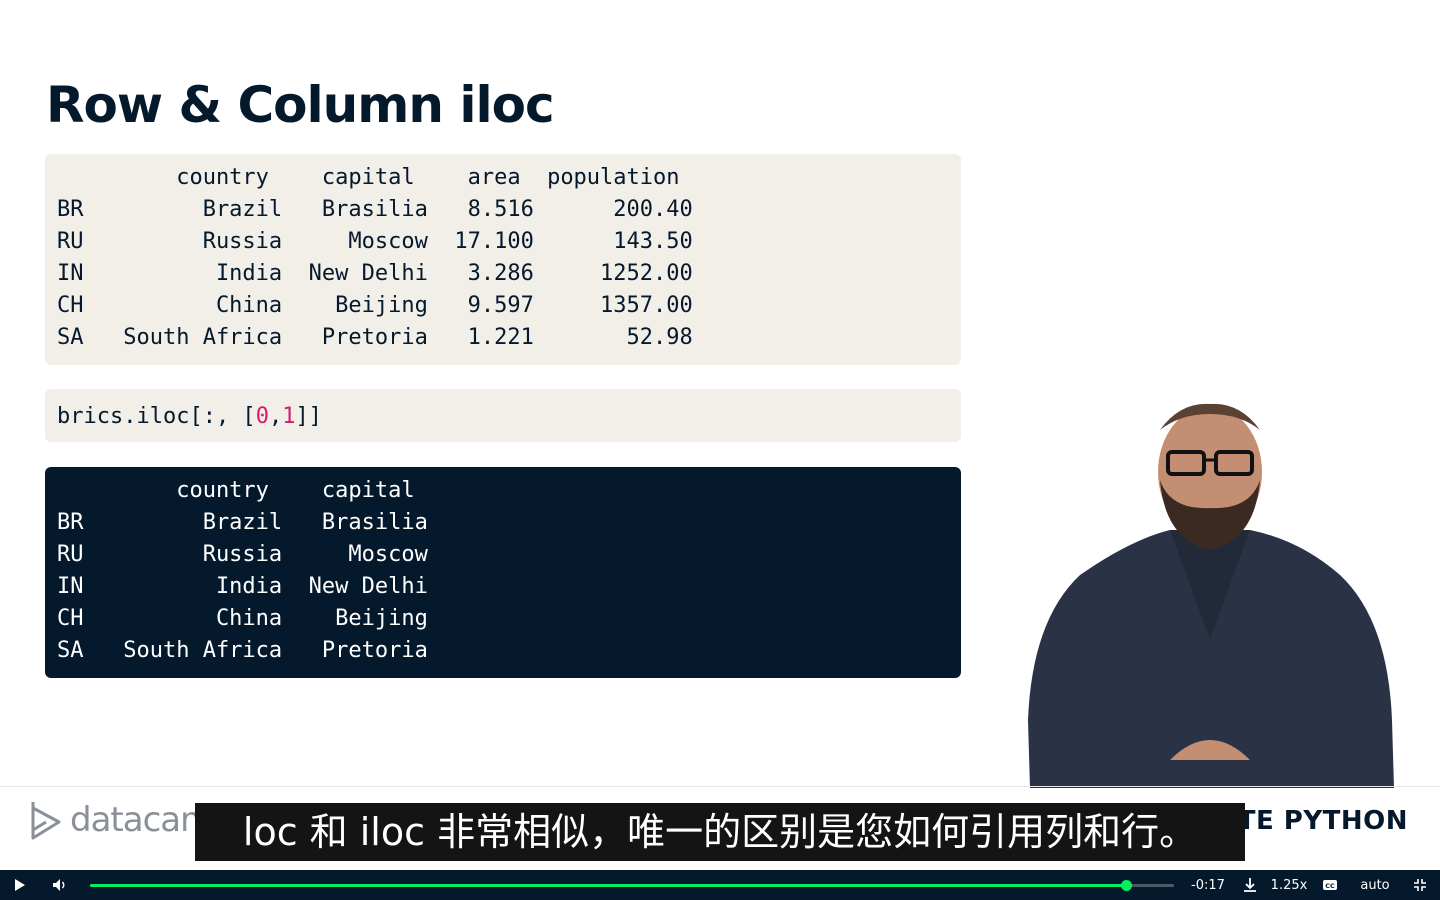 This screenshot has width=1440, height=900. Describe the element at coordinates (289, 416) in the screenshot. I see `code-number: 1` at that location.